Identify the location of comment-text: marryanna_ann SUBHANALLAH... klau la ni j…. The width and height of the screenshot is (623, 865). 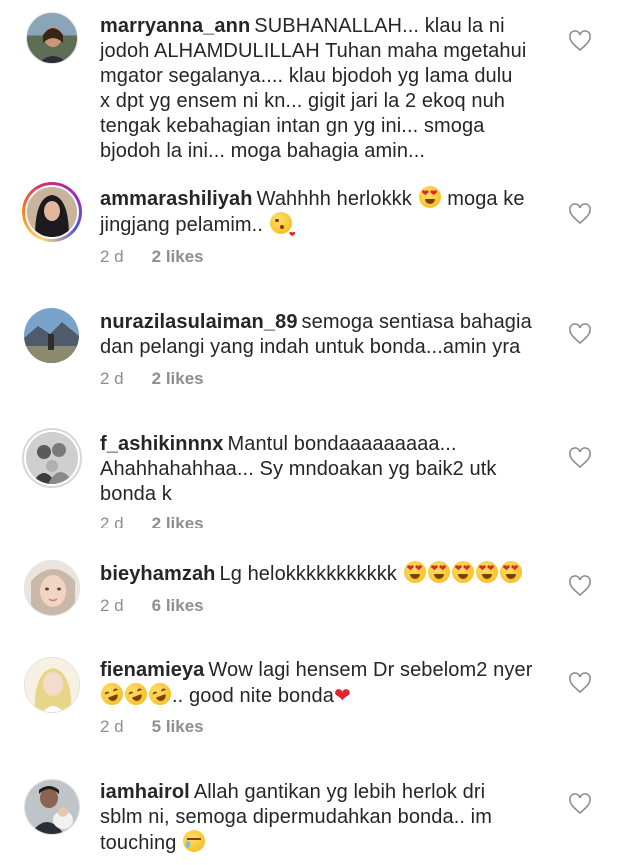
(313, 88).